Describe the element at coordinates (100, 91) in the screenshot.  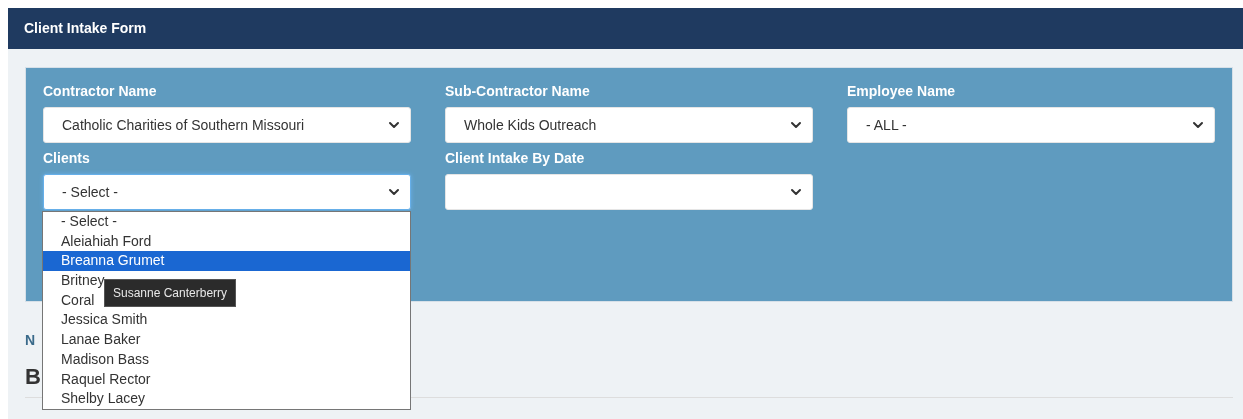
I see `field-label: Contractor Name` at that location.